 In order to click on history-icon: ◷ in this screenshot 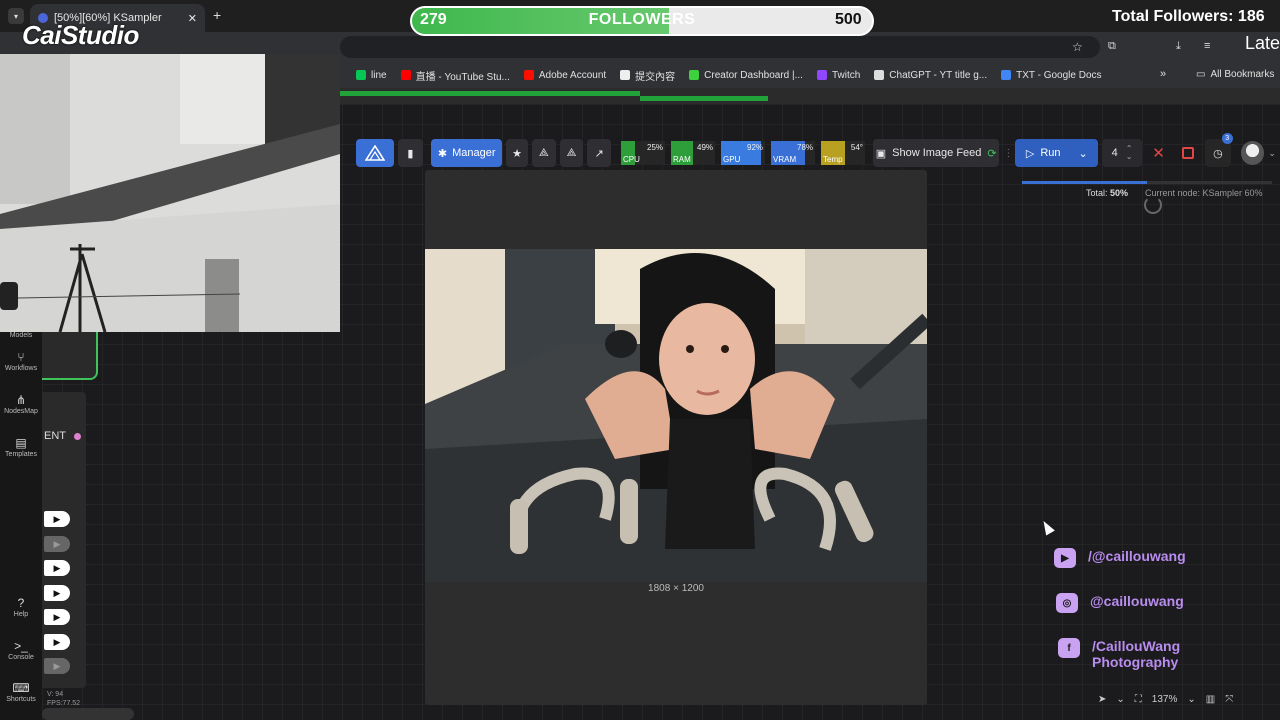, I will do `click(1218, 153)`.